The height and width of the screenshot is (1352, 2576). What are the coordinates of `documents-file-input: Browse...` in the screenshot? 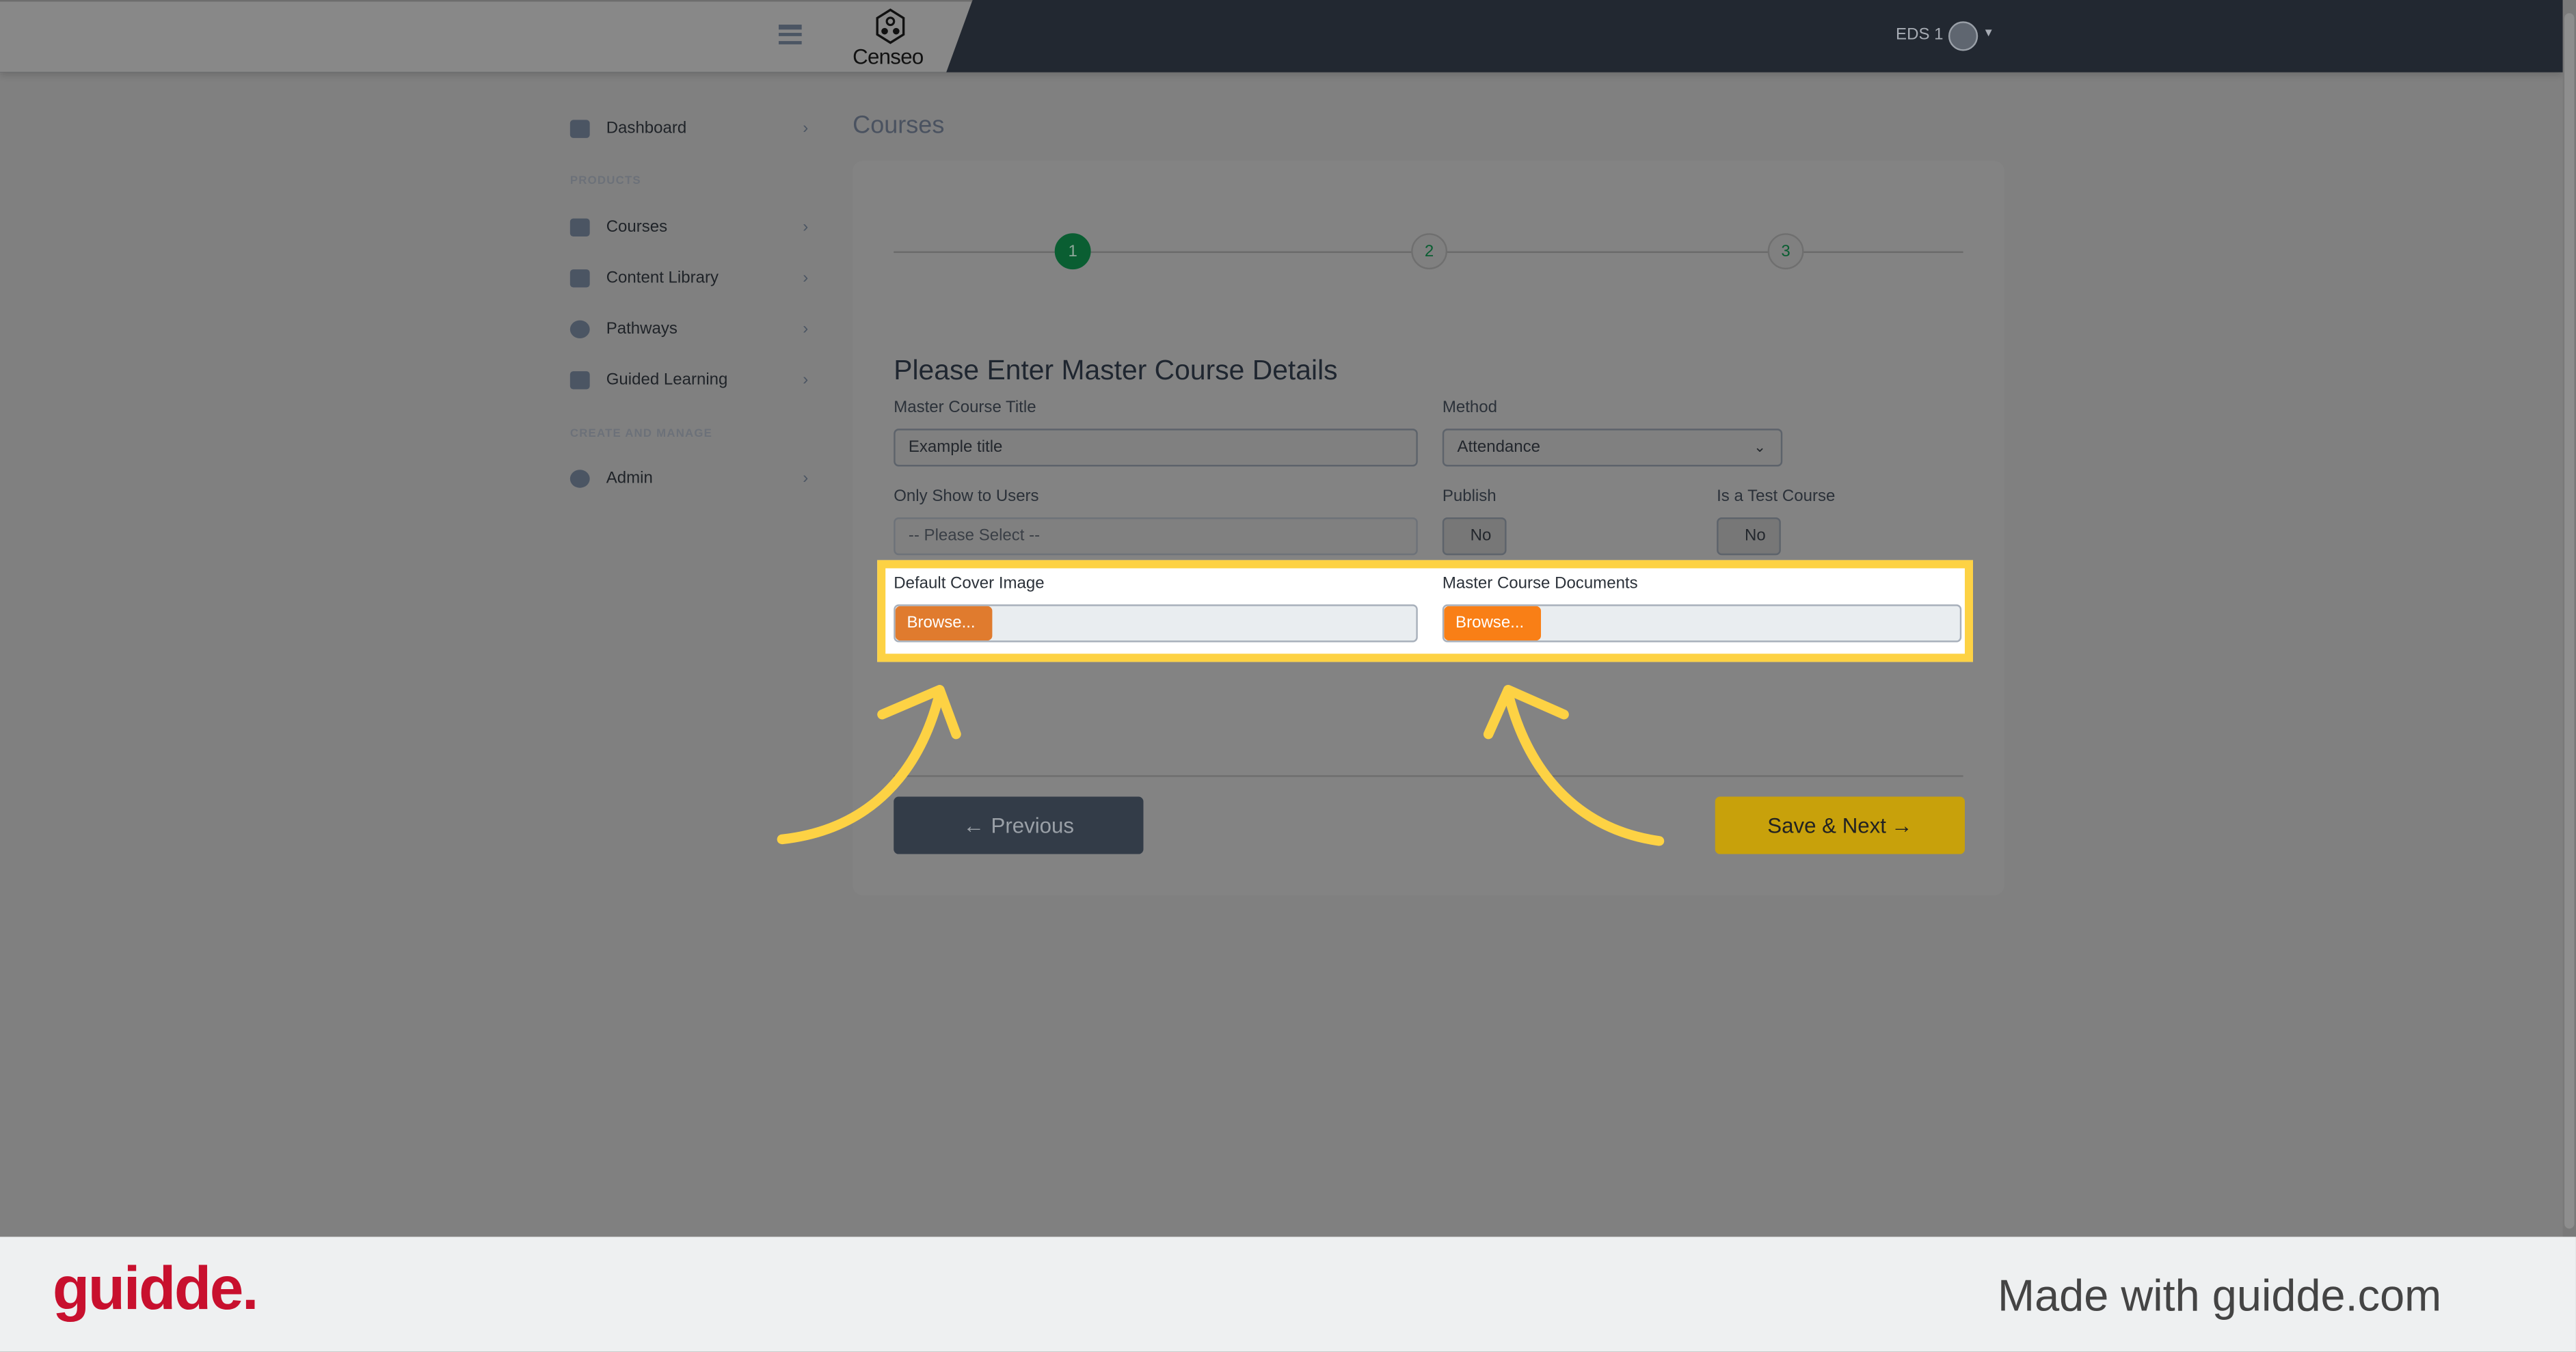 It's located at (1702, 623).